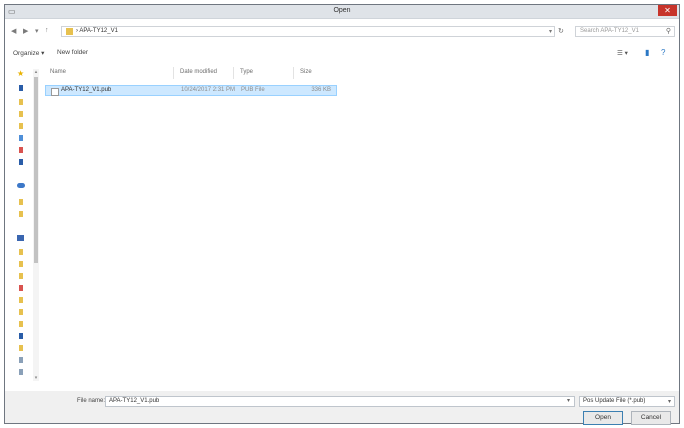  I want to click on address-path: › APA-TY12_V1, so click(97, 31).